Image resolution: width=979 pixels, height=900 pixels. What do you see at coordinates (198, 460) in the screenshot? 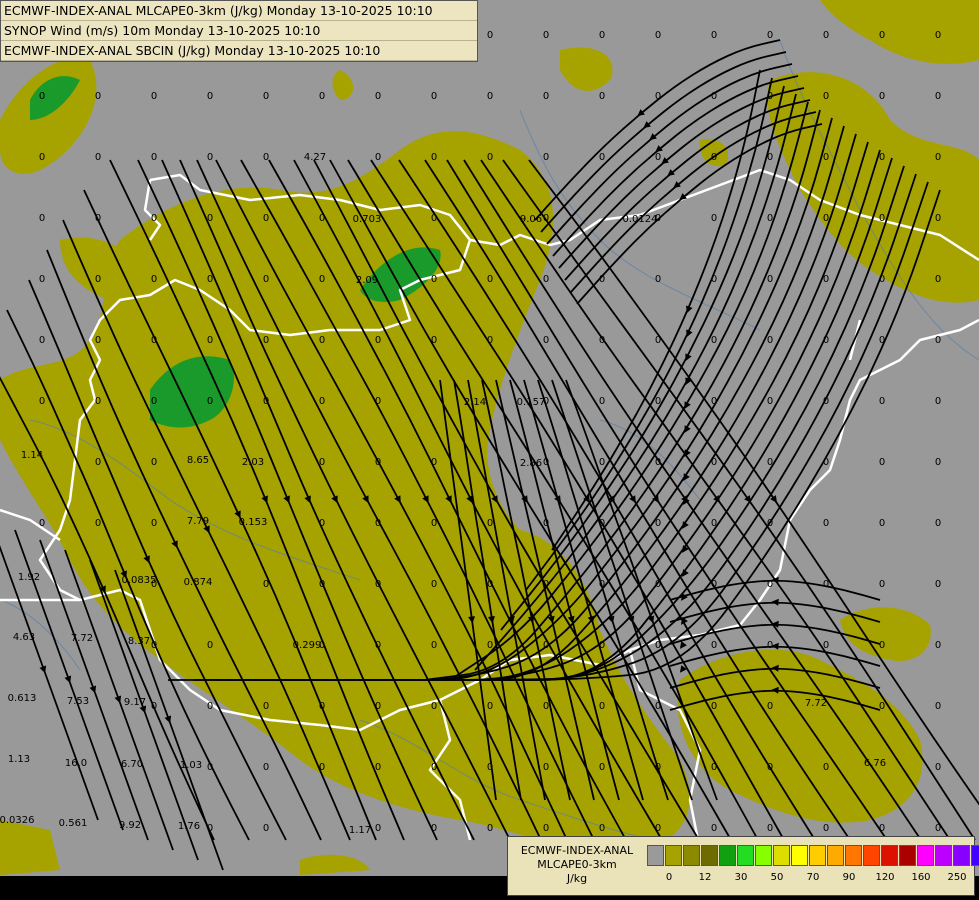
I see `map-value-label: 8.65` at bounding box center [198, 460].